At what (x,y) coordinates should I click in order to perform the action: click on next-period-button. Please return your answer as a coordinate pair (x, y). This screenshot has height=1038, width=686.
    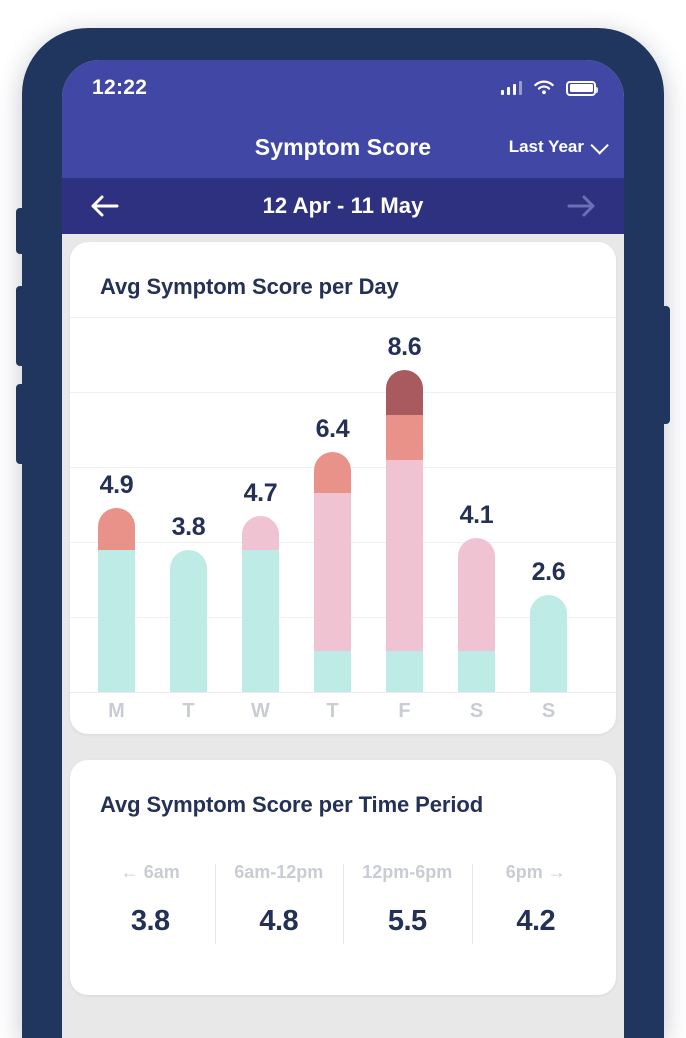
    Looking at the image, I should click on (581, 206).